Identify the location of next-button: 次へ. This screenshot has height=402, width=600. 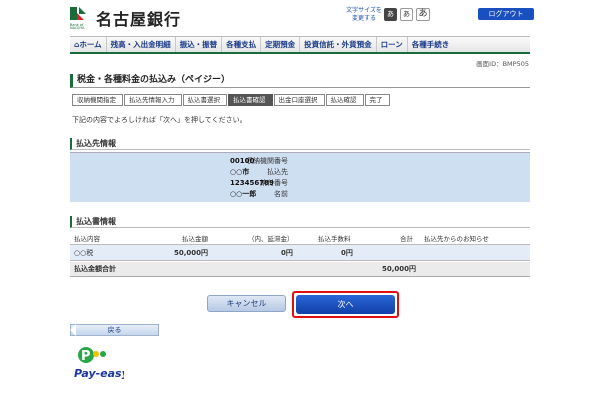
(345, 304).